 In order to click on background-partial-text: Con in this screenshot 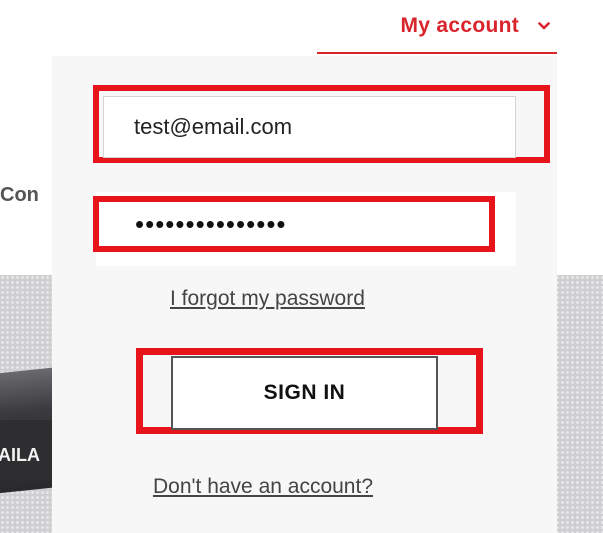, I will do `click(19, 195)`.